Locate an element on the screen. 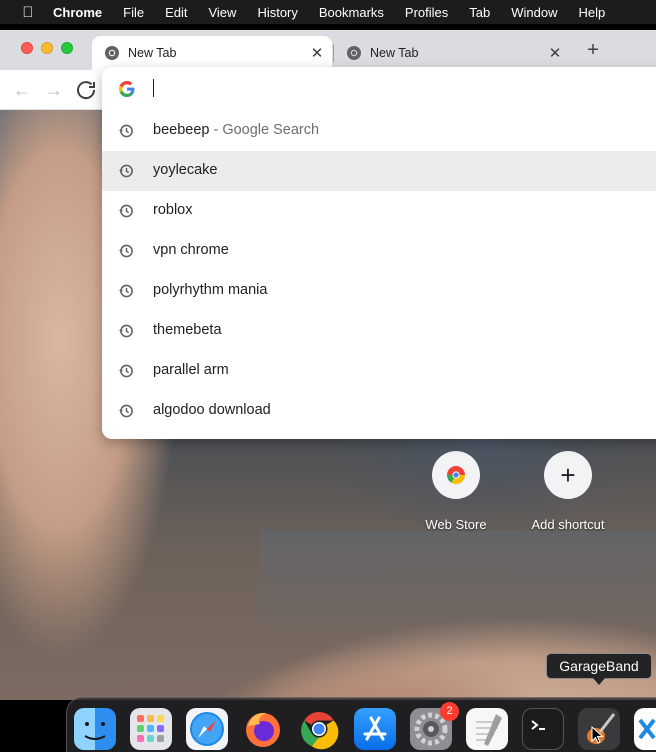  omnibox is located at coordinates (379, 89).